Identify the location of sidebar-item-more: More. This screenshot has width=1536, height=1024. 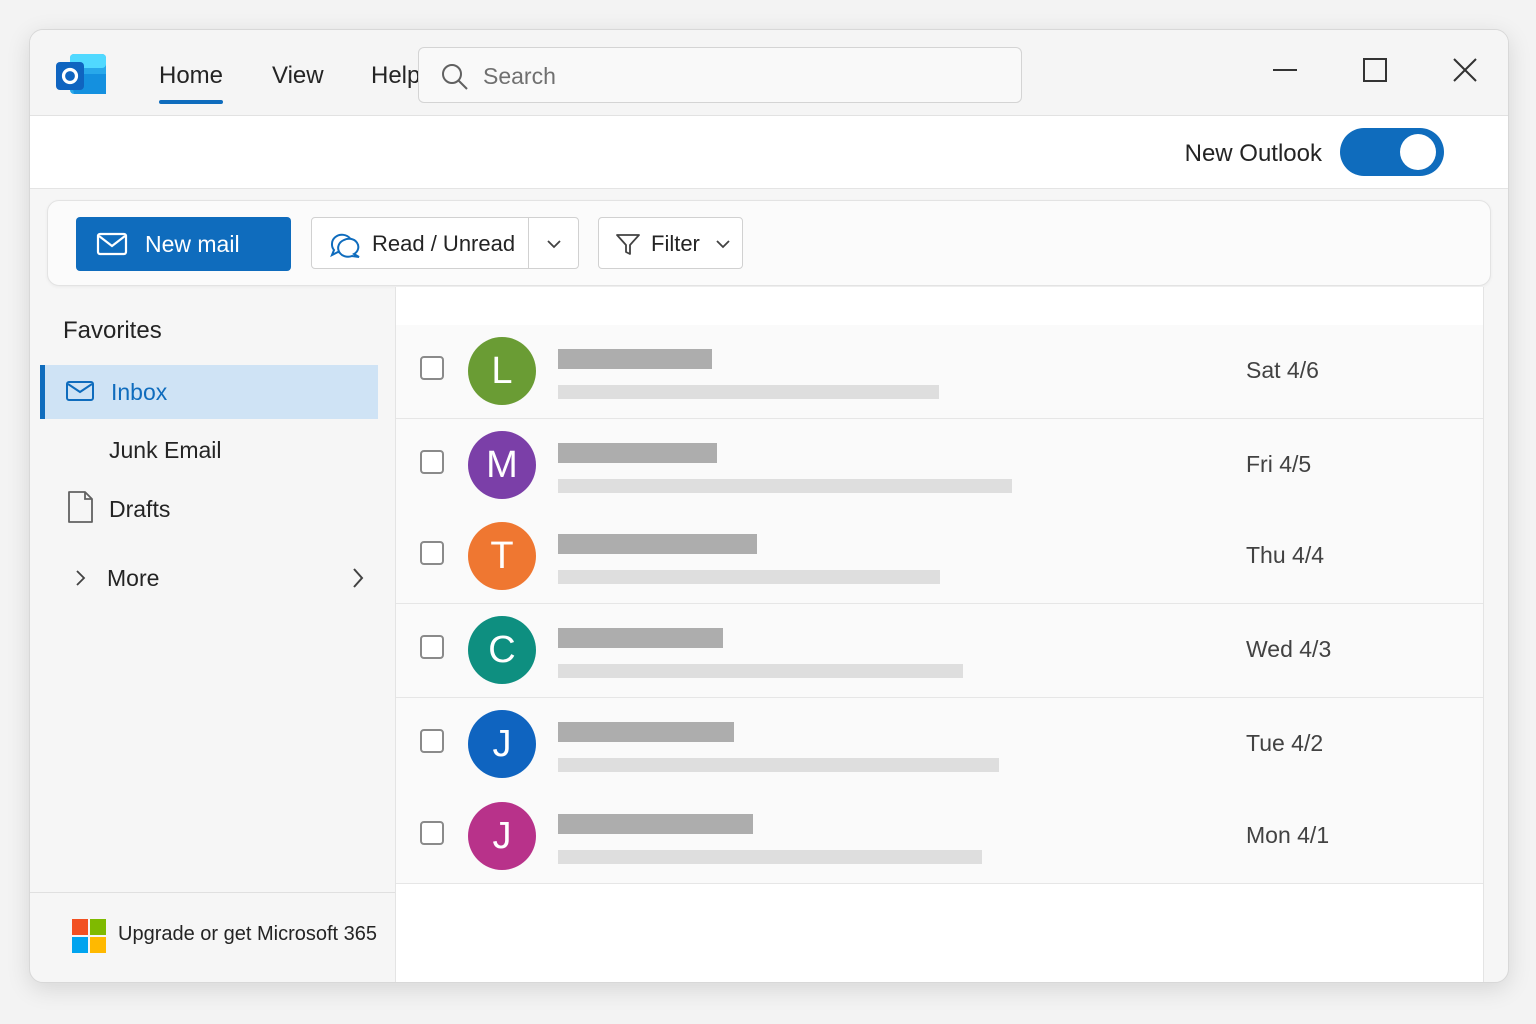
(209, 578).